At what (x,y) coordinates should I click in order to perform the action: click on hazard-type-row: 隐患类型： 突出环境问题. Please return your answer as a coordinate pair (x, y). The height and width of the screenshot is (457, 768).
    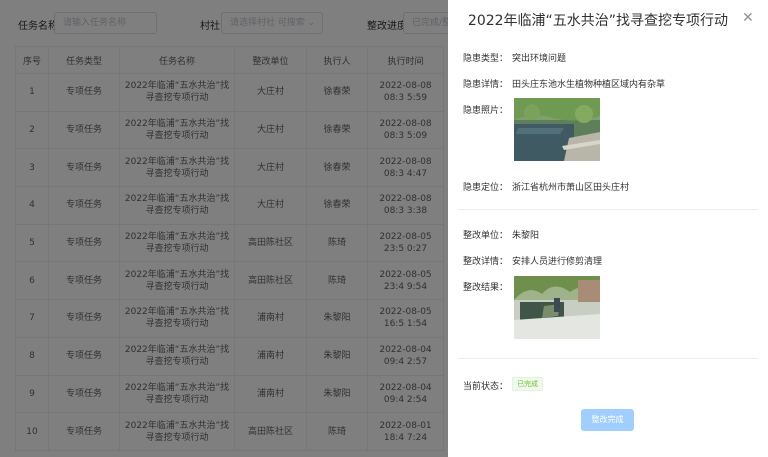
    Looking at the image, I should click on (514, 57).